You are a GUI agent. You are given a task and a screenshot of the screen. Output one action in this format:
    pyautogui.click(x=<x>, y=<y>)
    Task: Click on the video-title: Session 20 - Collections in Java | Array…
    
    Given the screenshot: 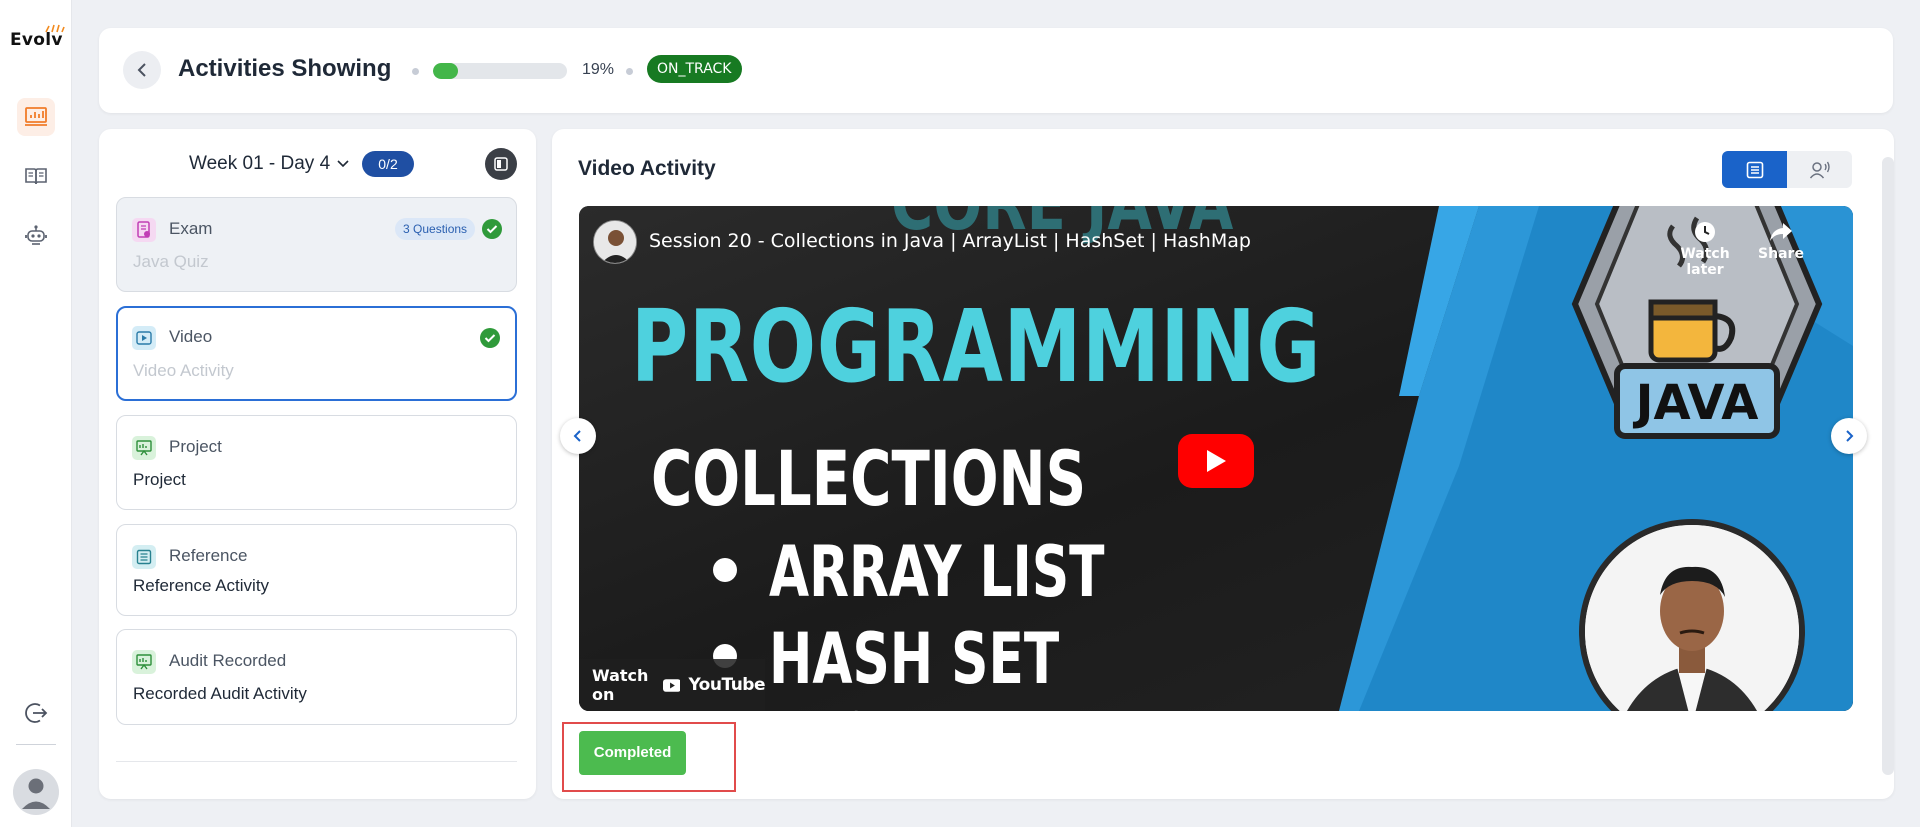 What is the action you would take?
    pyautogui.click(x=950, y=241)
    